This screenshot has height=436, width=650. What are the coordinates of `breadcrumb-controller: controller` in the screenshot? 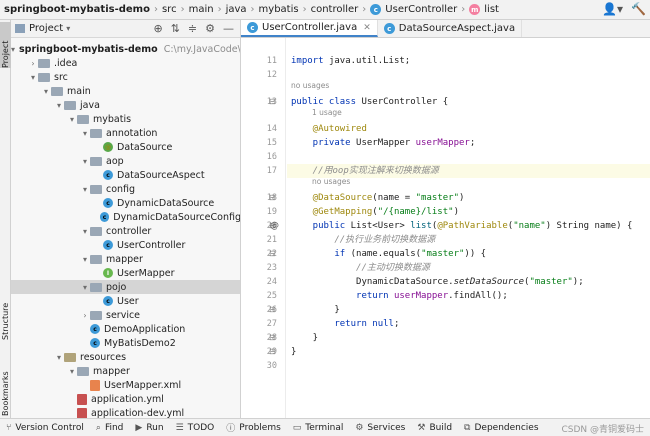 It's located at (335, 9).